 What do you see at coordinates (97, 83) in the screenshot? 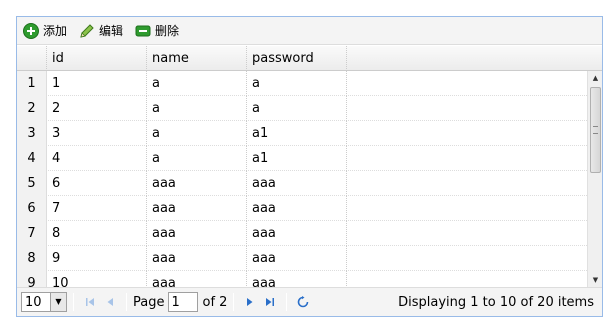
I see `cell-id: 1` at bounding box center [97, 83].